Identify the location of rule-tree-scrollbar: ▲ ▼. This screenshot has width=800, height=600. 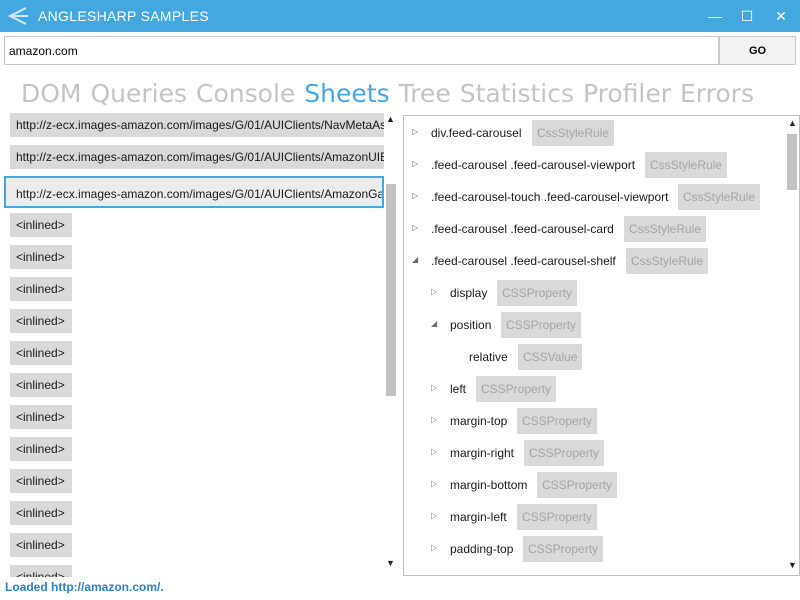
(791, 345).